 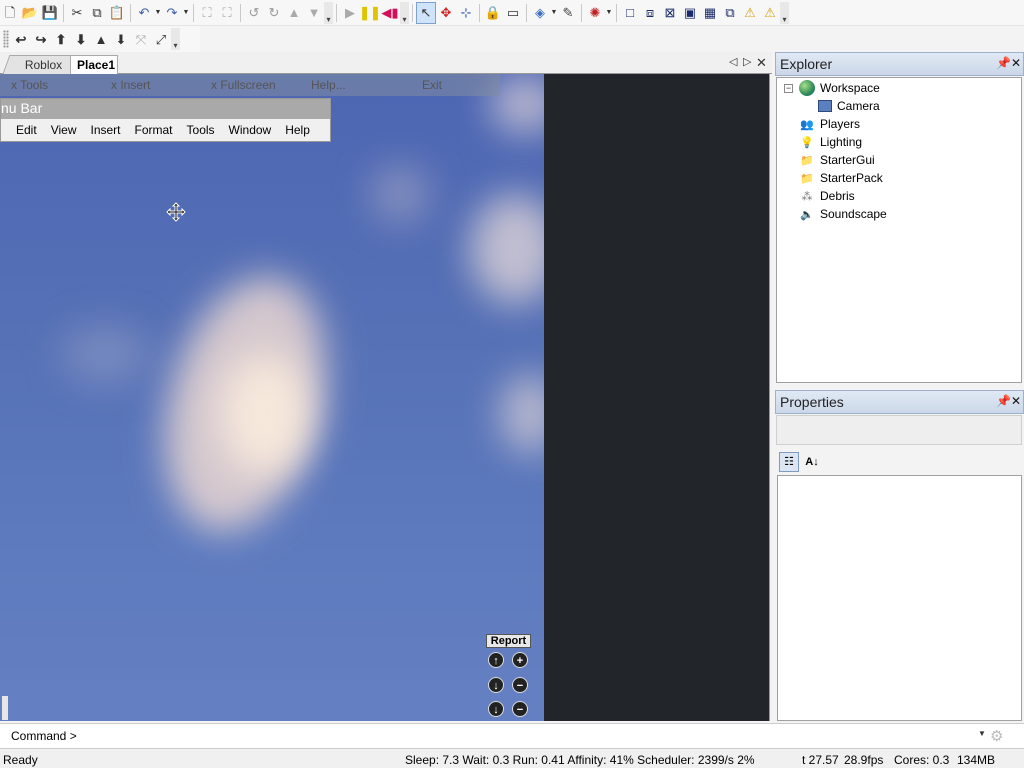 I want to click on surface2-icon: ⧈, so click(x=650, y=13).